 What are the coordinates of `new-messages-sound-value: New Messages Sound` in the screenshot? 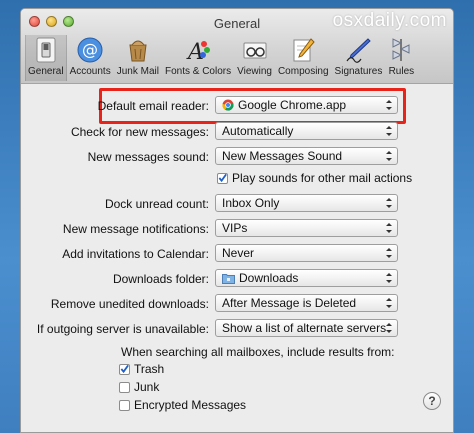 It's located at (282, 156).